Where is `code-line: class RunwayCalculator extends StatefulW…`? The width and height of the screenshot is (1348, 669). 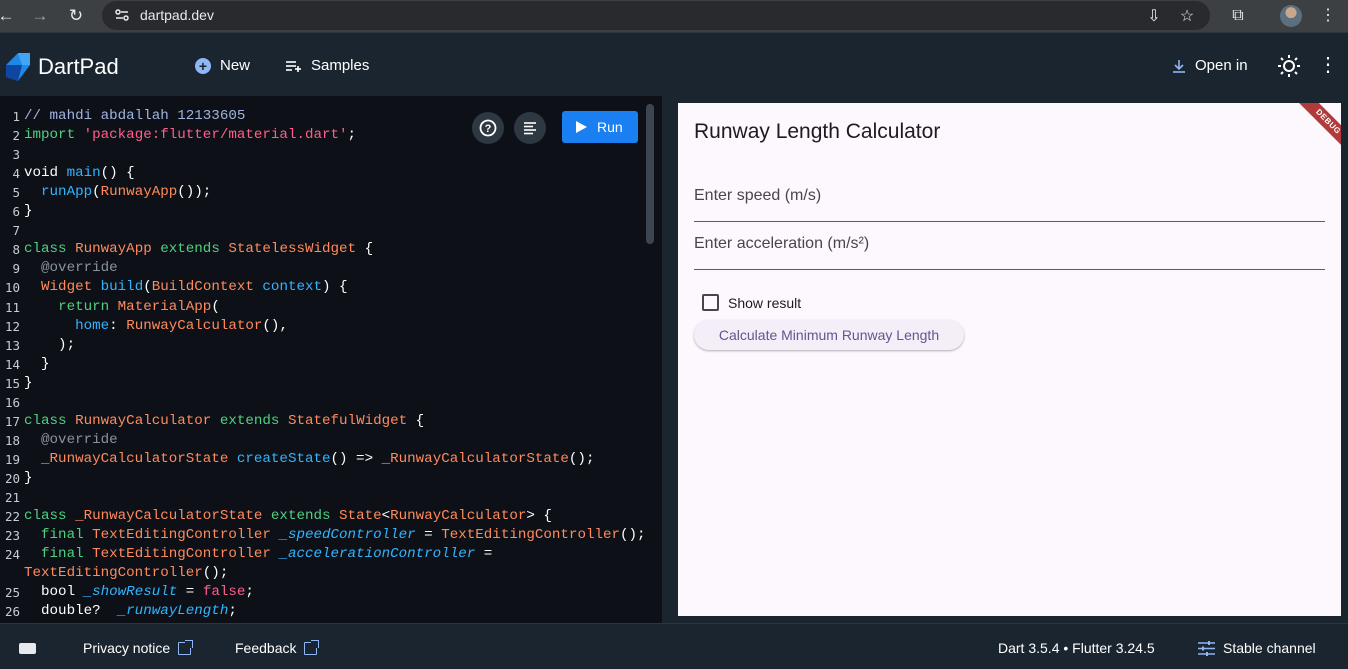
code-line: class RunwayCalculator extends StatefulW… is located at coordinates (224, 421).